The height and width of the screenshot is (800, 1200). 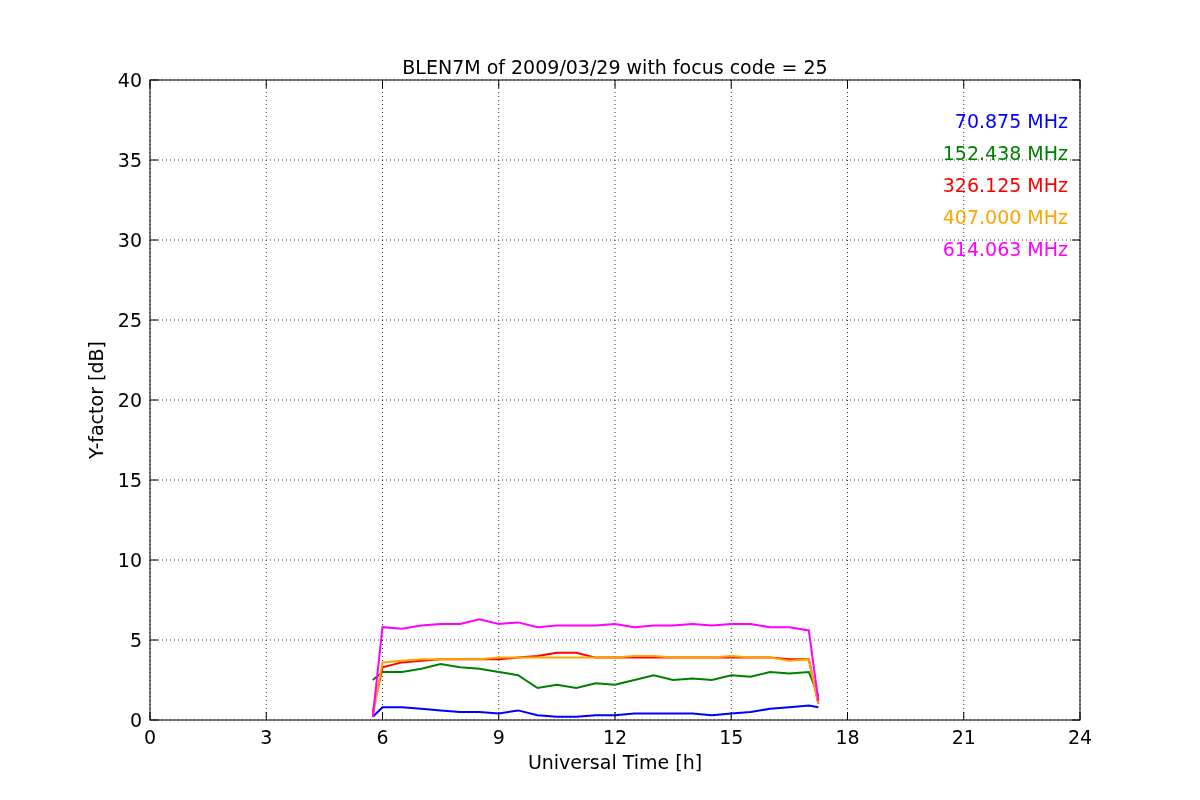 I want to click on tick-label: 3, so click(x=266, y=737).